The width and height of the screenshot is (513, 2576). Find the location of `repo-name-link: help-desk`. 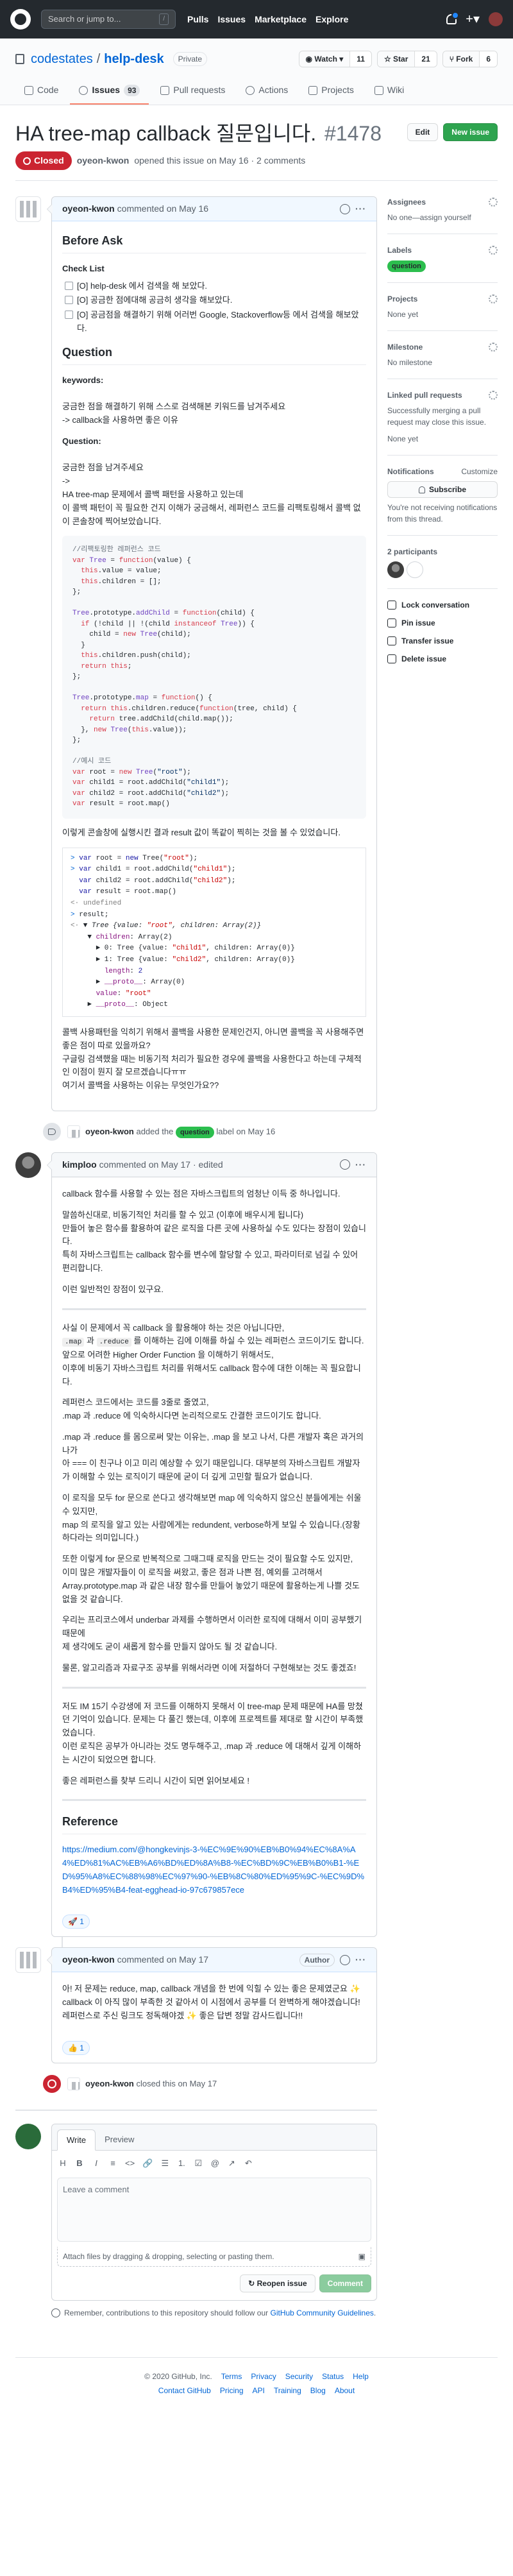

repo-name-link: help-desk is located at coordinates (134, 59).